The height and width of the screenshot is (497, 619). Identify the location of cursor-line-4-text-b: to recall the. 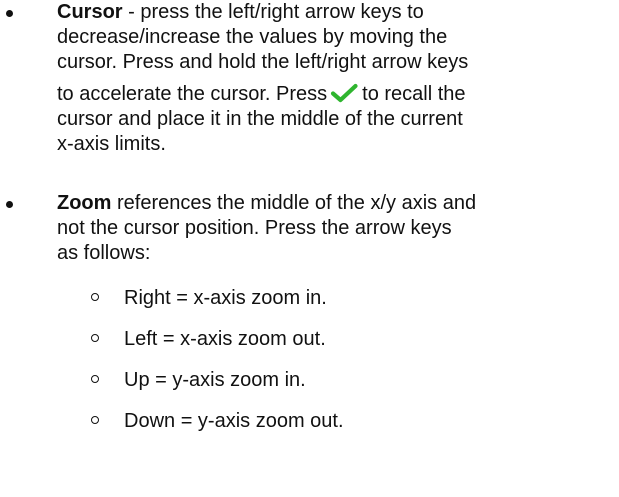
(414, 94).